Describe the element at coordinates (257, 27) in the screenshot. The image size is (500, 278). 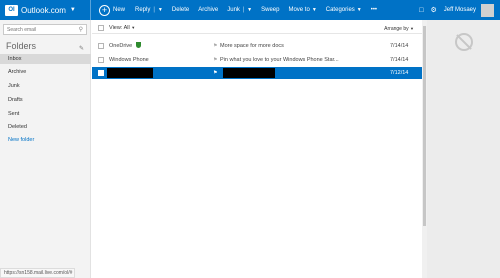
I see `list-header: View: All ▼ Arrange by ▼` at that location.